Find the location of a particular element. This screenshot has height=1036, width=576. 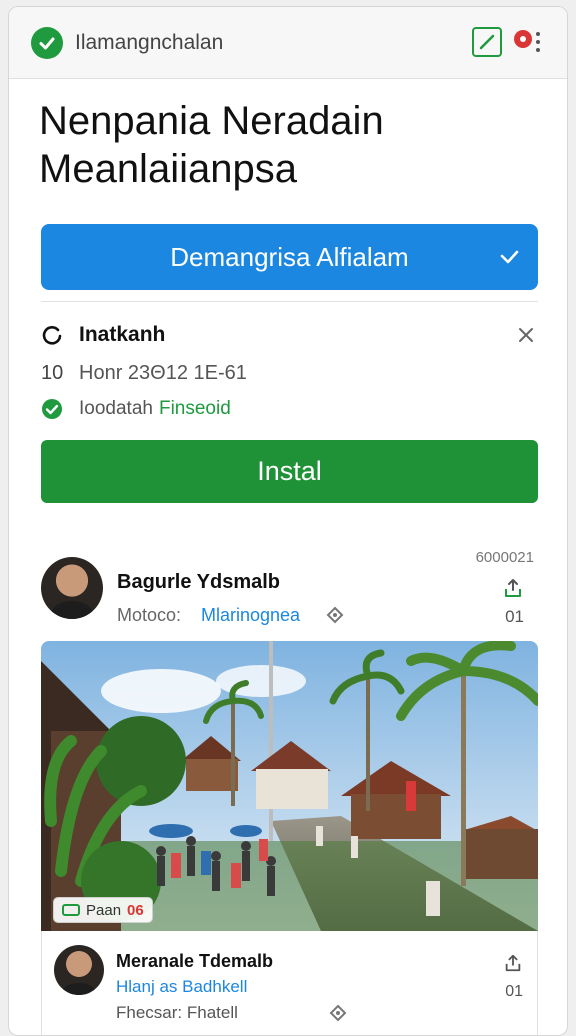

verified-check-icon is located at coordinates (52, 409).